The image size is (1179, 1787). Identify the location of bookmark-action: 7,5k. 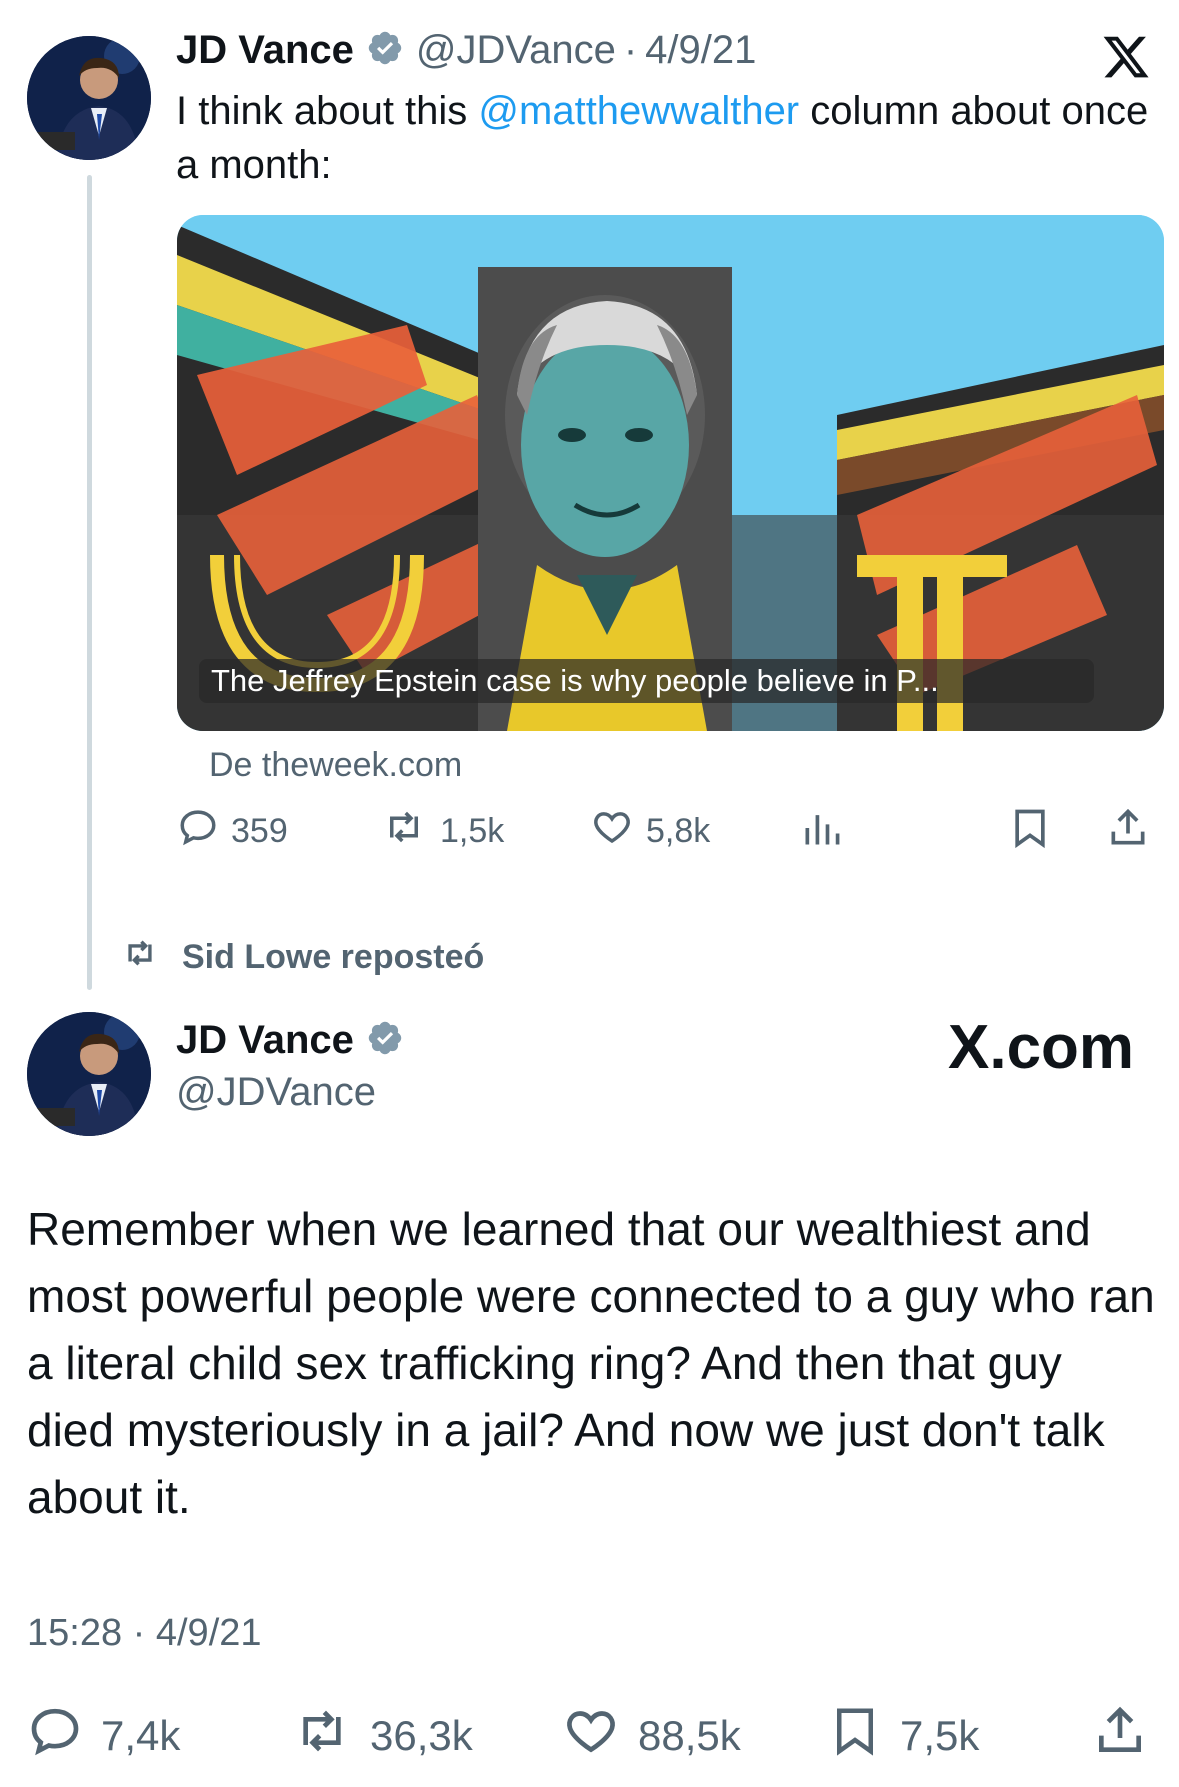
(903, 1736).